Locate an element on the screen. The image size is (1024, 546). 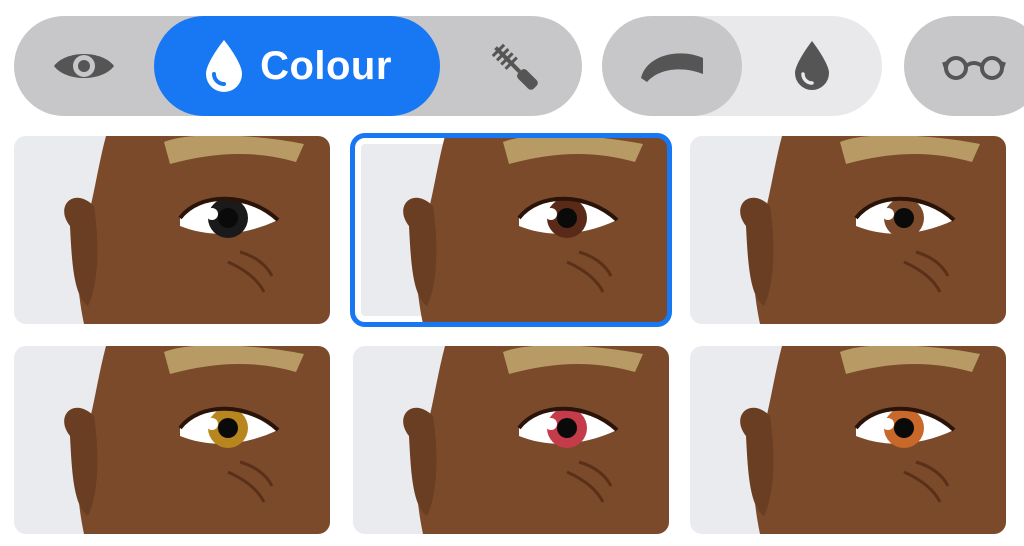
eye-colour-option-dark is located at coordinates (172, 230).